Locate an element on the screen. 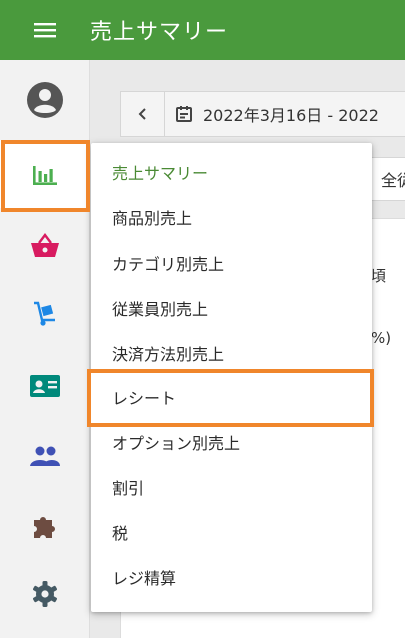 The height and width of the screenshot is (638, 405). sidebar-item-integrations is located at coordinates (45, 526).